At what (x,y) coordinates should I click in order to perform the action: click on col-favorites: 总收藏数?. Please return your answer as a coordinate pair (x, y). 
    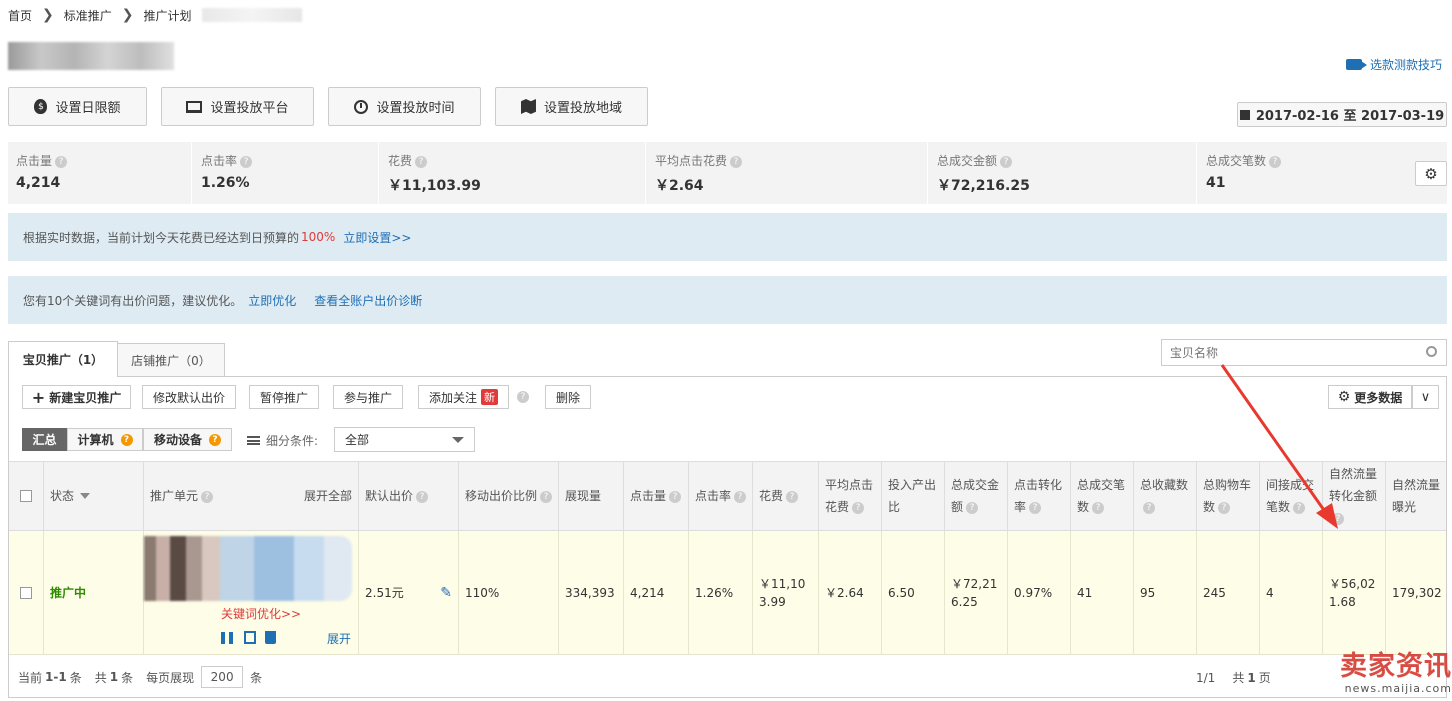
    Looking at the image, I should click on (1165, 496).